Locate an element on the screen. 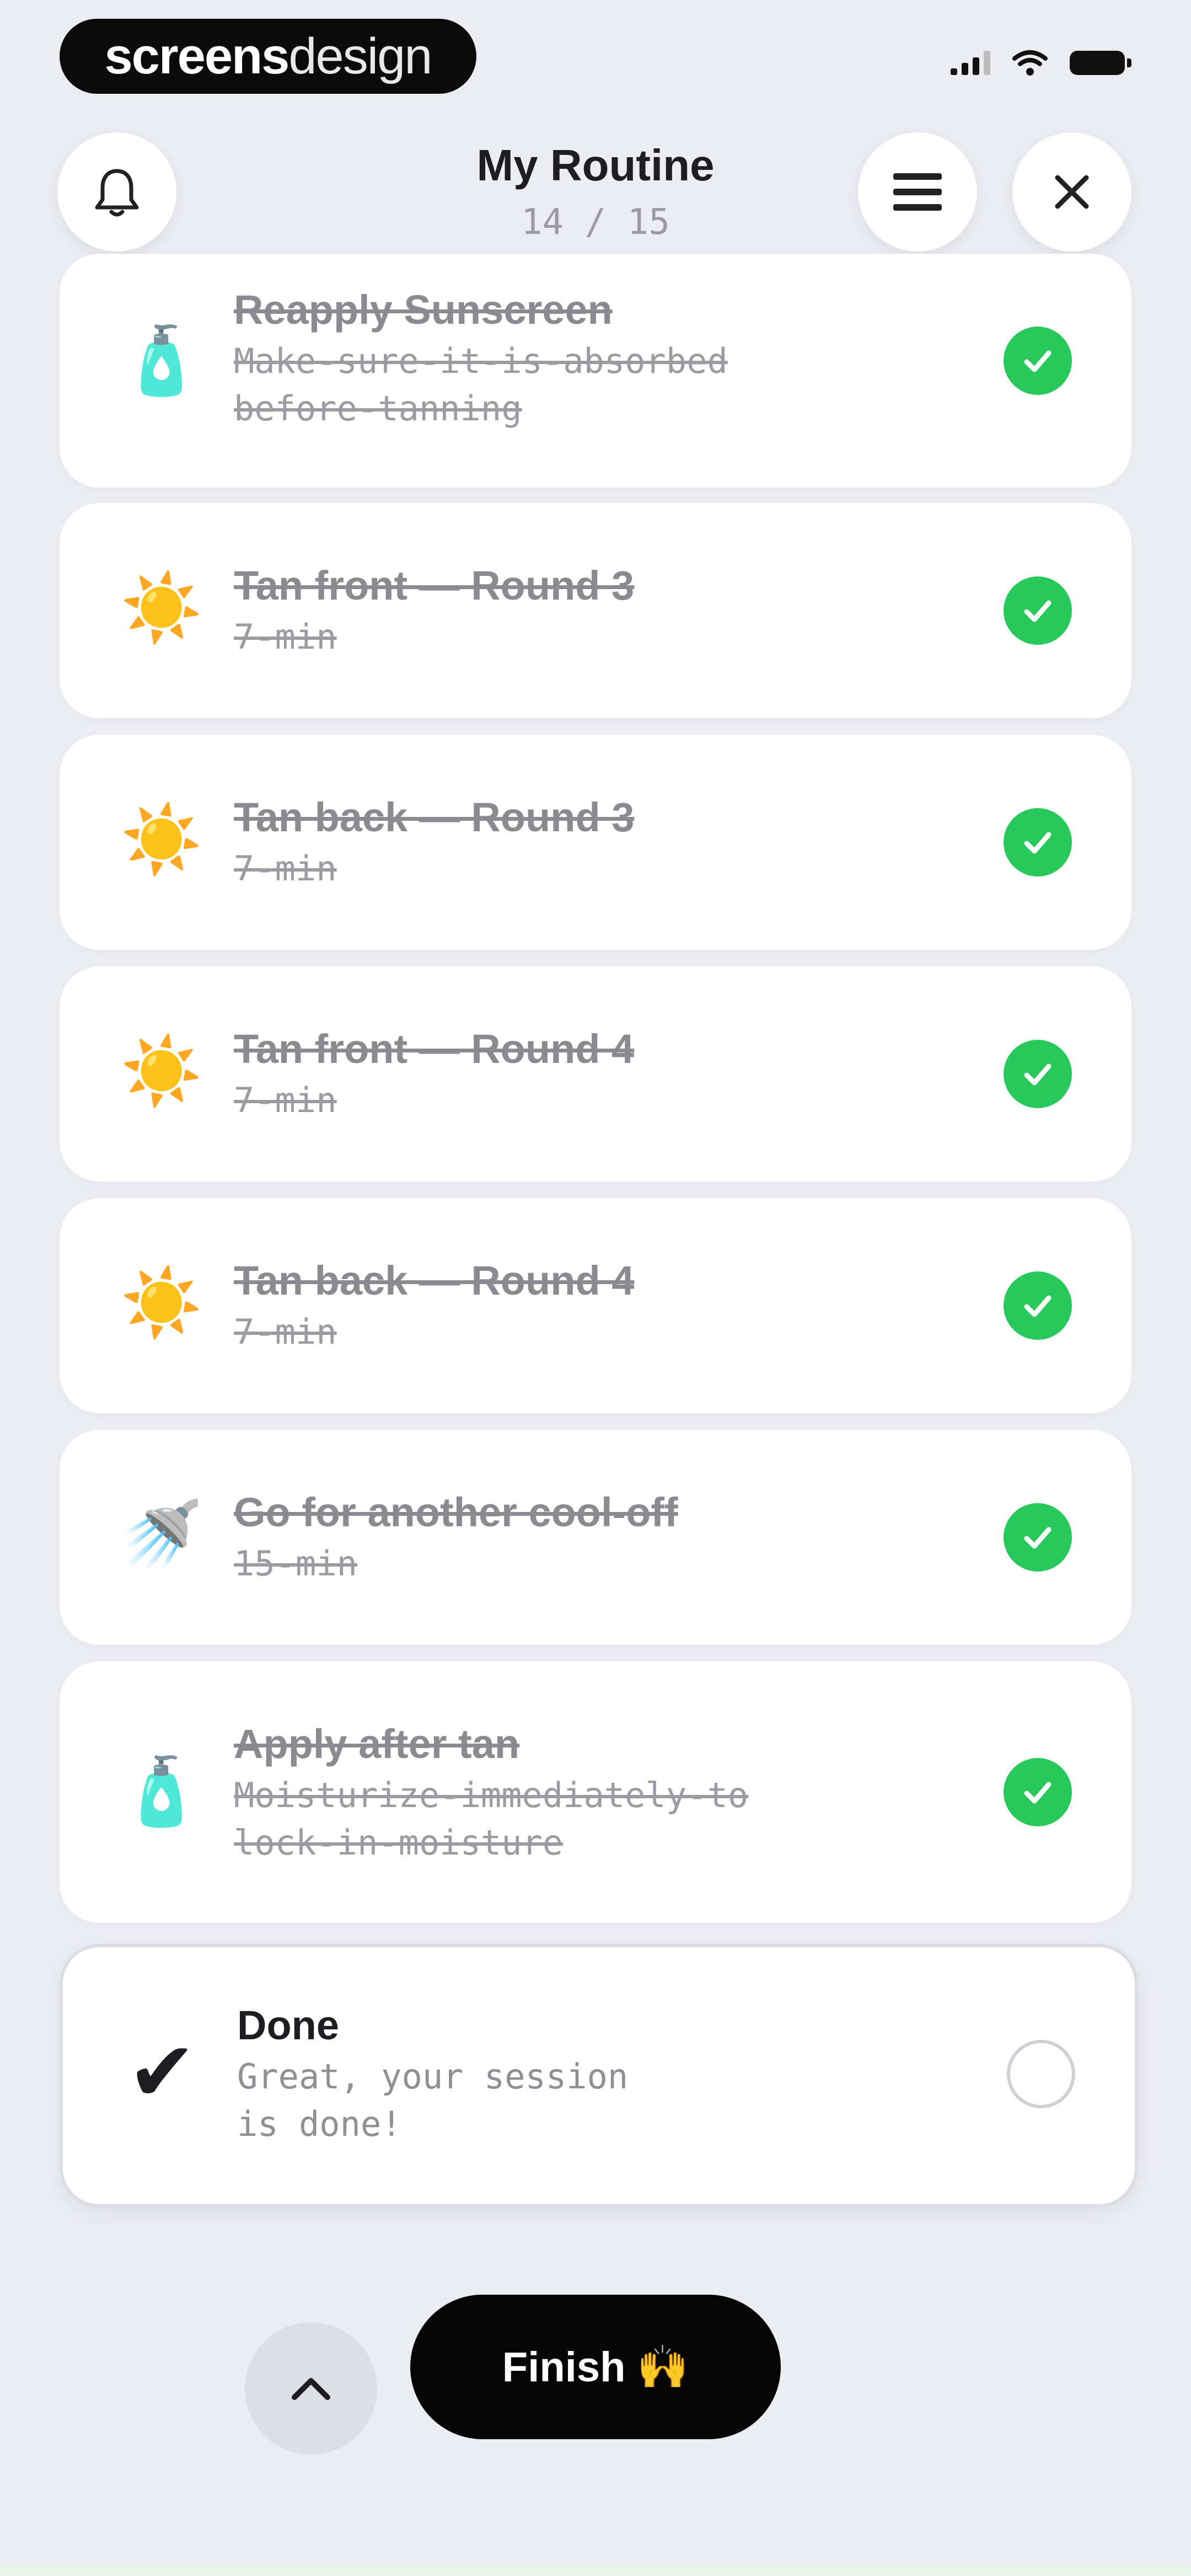  close-button is located at coordinates (1071, 192).